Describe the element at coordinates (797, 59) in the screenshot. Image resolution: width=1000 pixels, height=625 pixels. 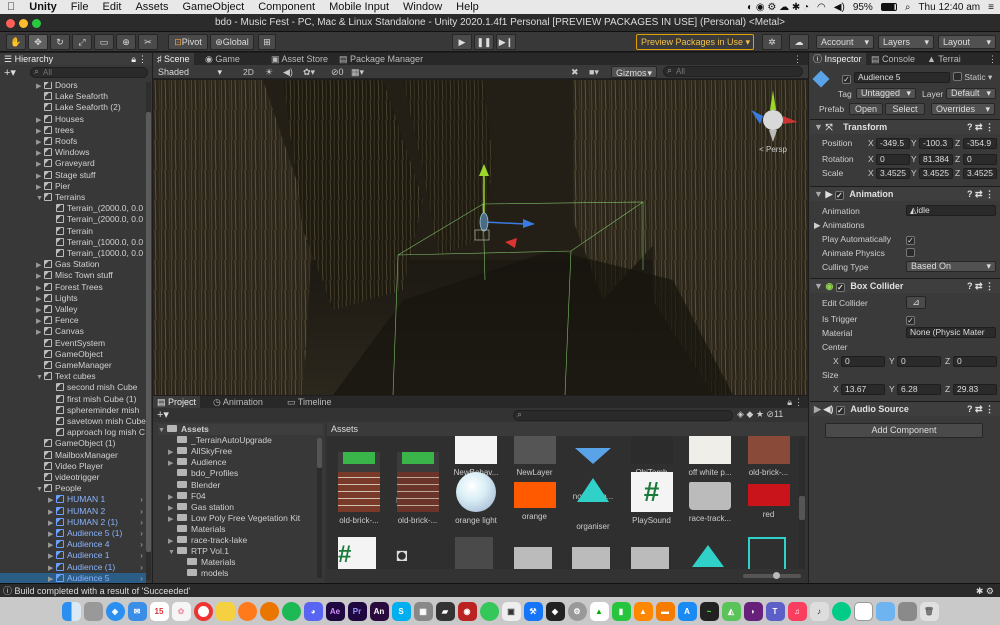
I see `scene-kebab-icon: ⋮` at that location.